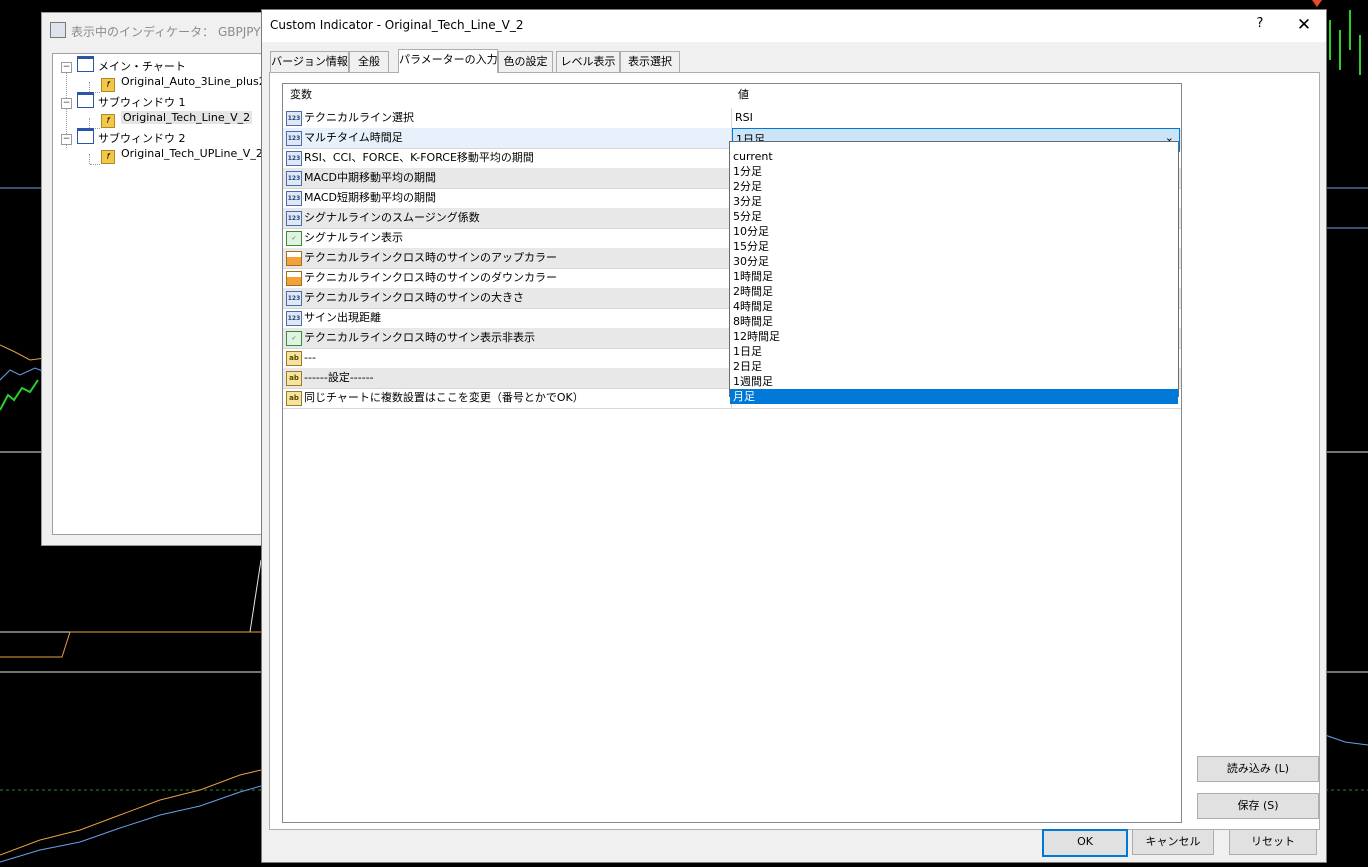 The width and height of the screenshot is (1368, 867). I want to click on dropdown-option: 1分足, so click(954, 171).